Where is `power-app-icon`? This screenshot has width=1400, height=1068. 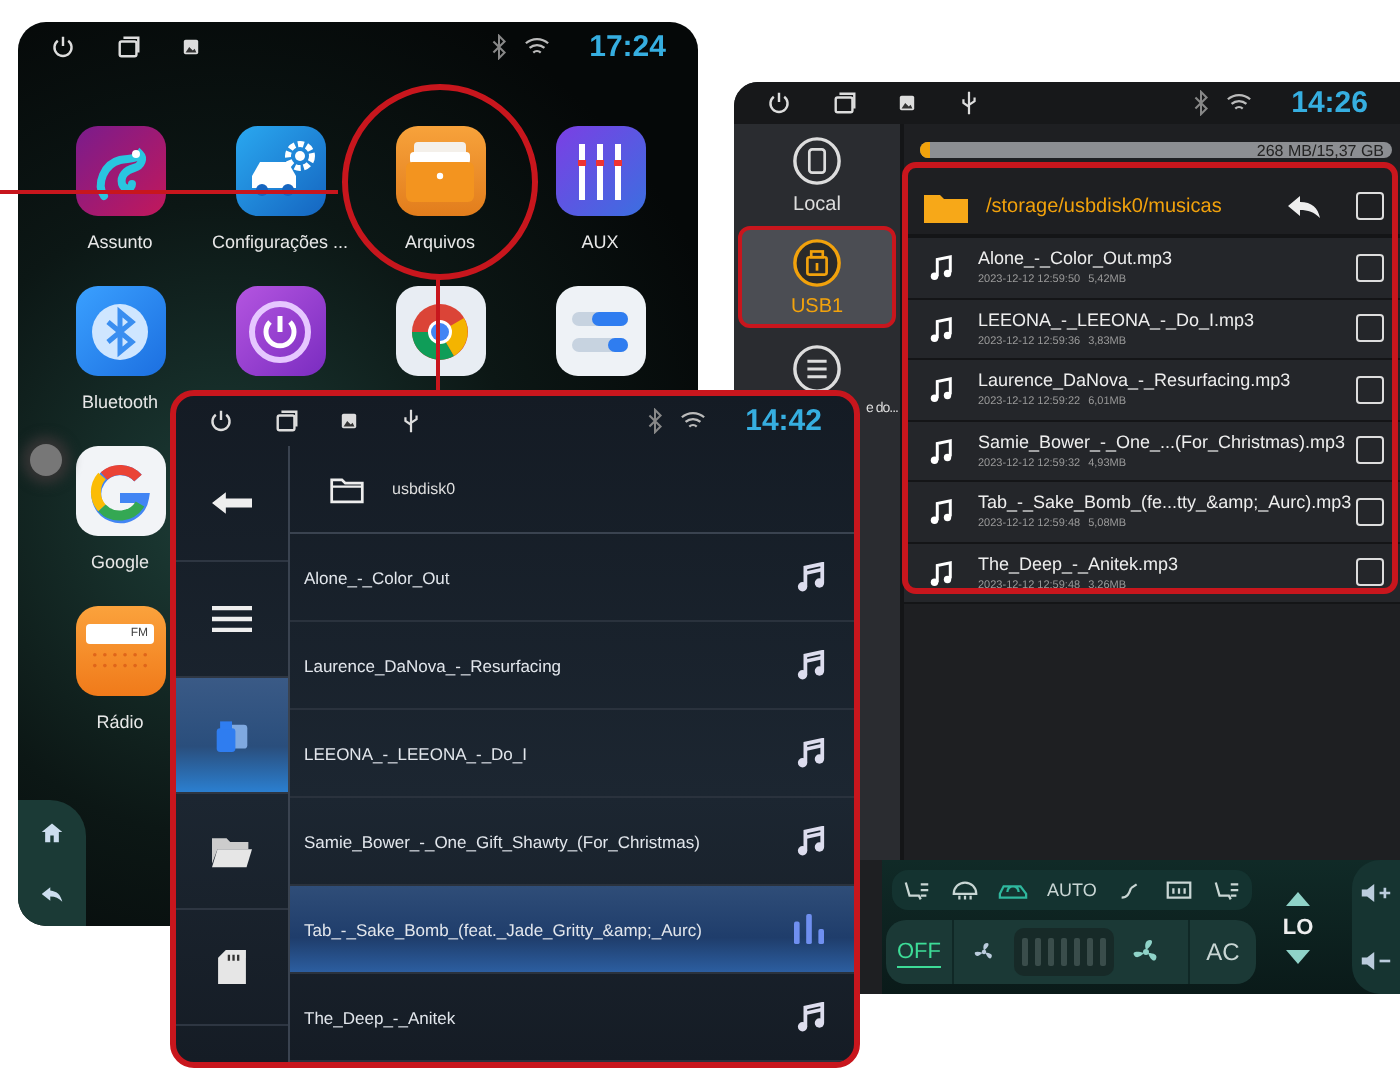 power-app-icon is located at coordinates (280, 331).